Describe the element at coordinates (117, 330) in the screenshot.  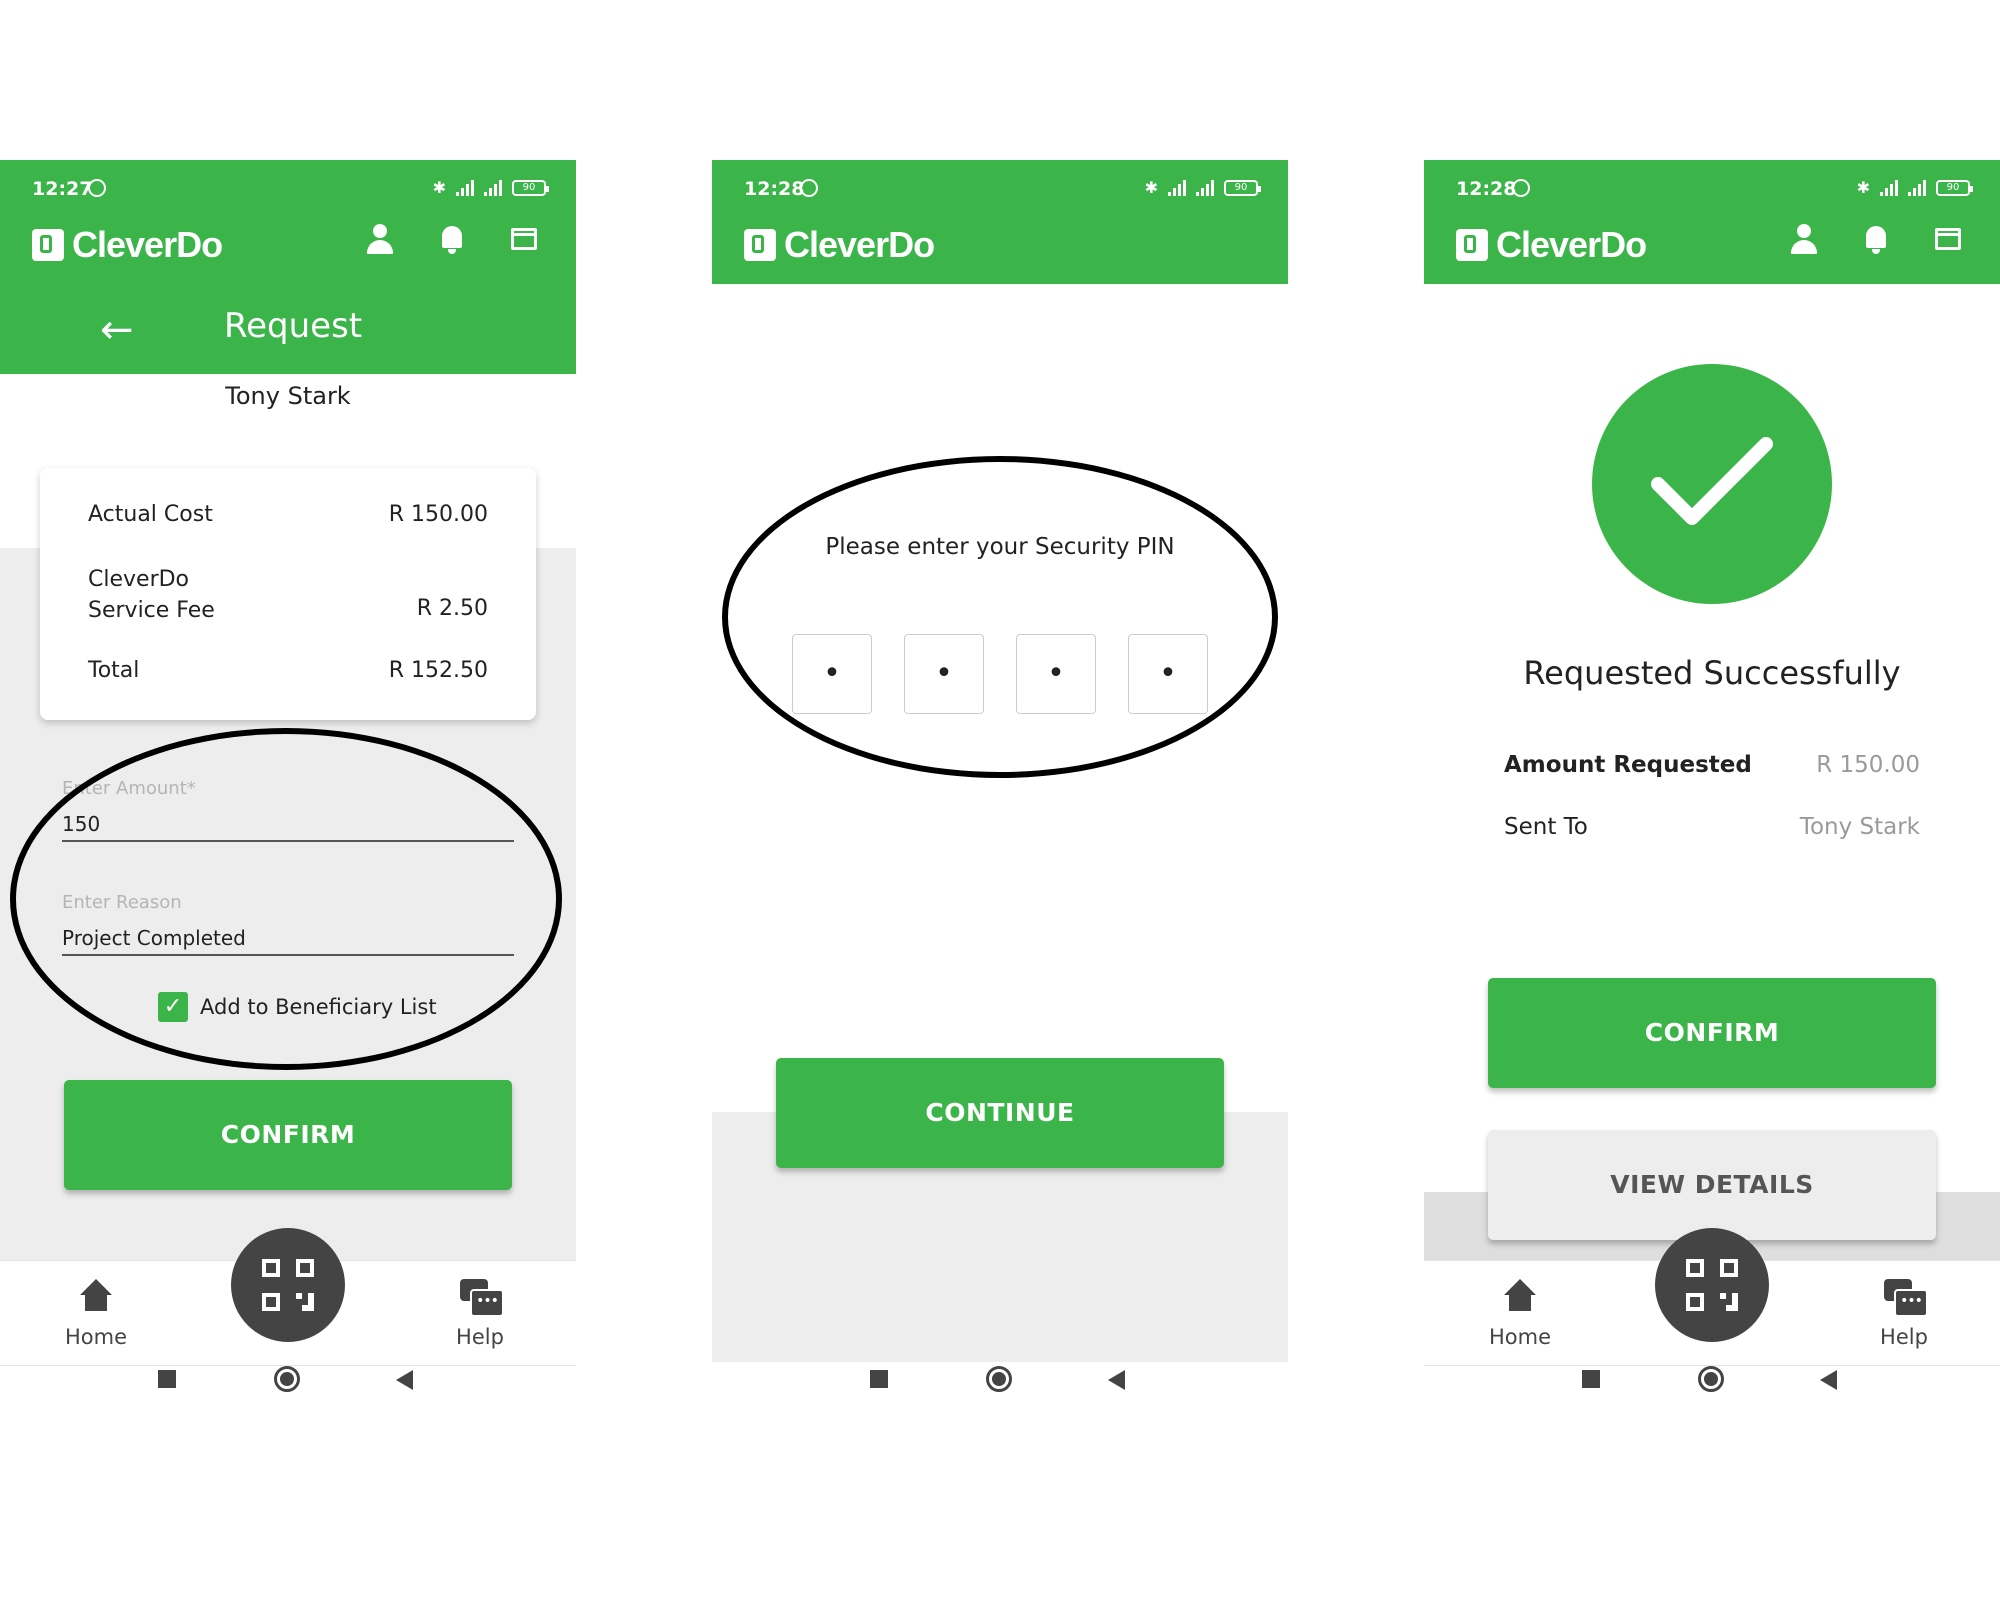
I see `back-arrow-icon: ←` at that location.